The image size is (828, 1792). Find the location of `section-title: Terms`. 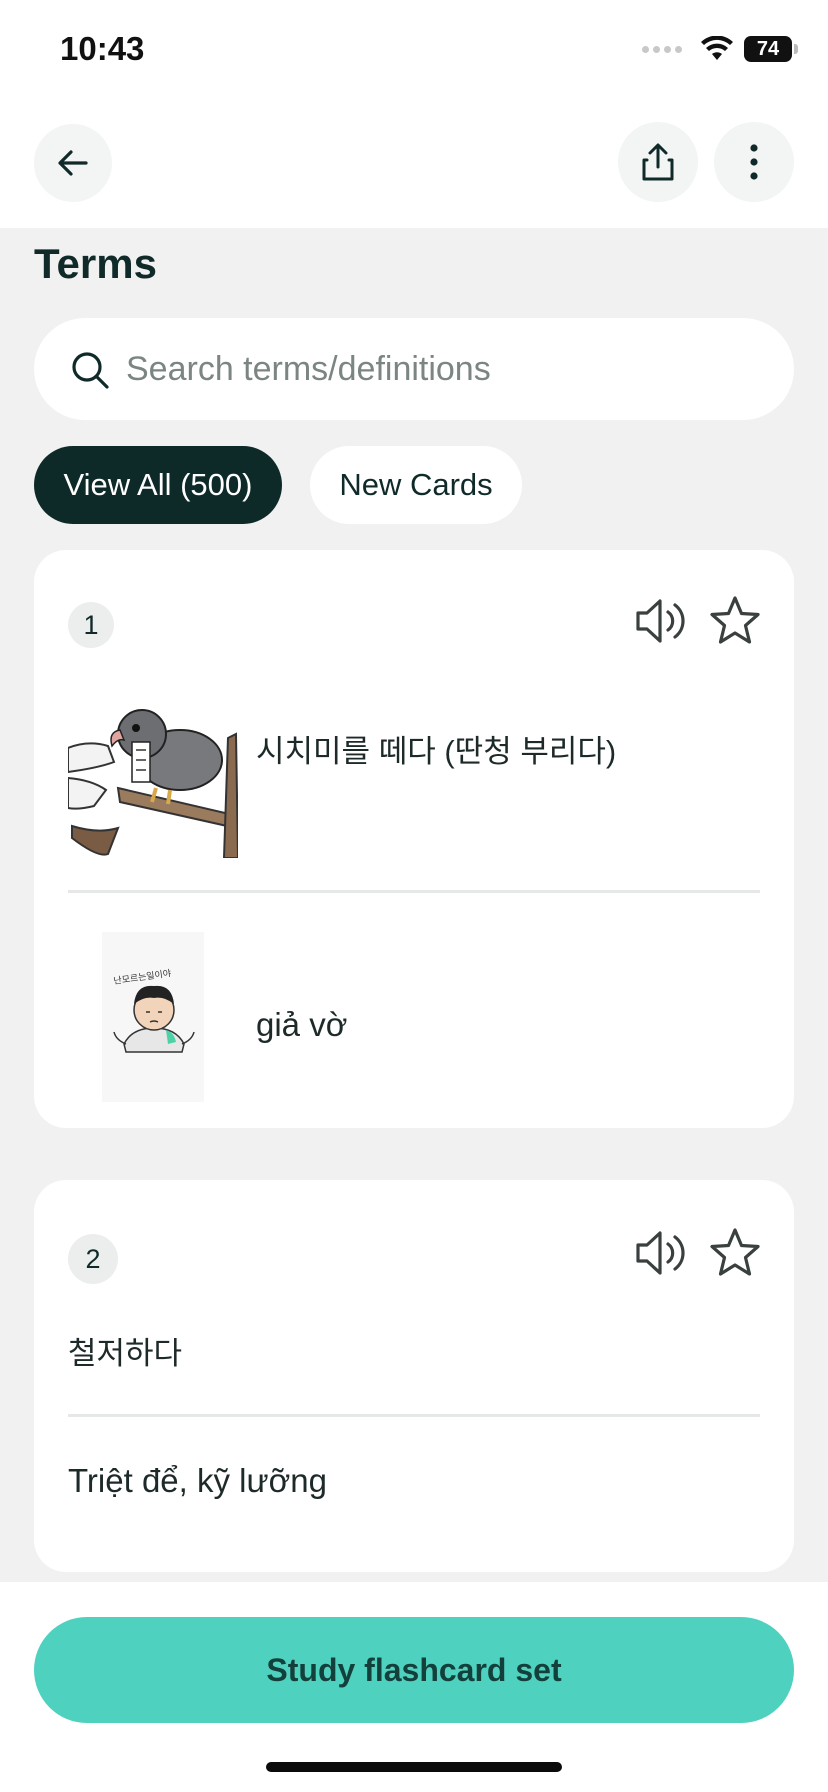

section-title: Terms is located at coordinates (95, 263).